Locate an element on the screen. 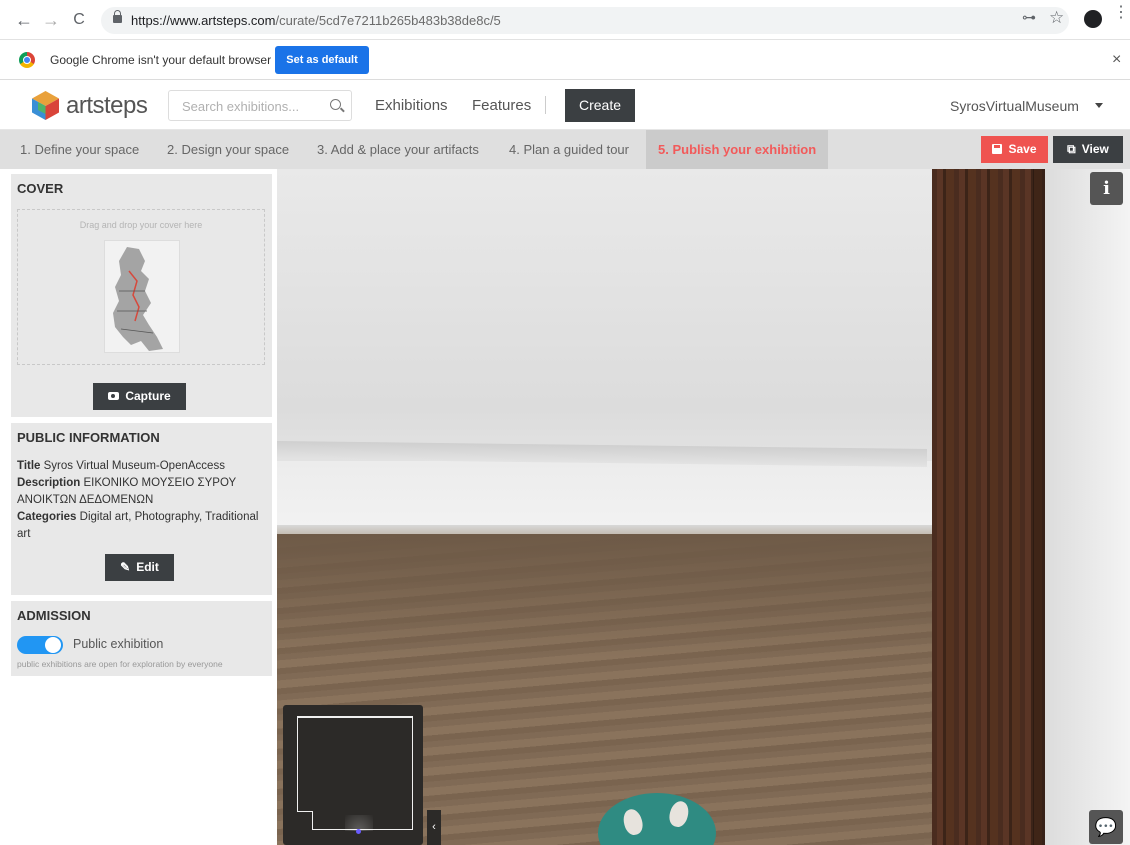  edit-icon: ✎ is located at coordinates (125, 567).